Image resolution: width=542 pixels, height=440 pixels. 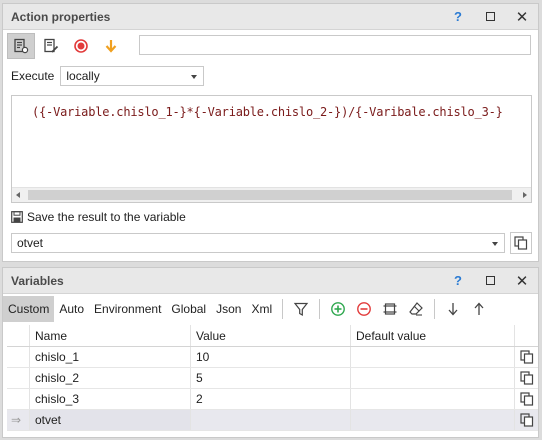 What do you see at coordinates (18, 335) in the screenshot?
I see `row-marker-header` at bounding box center [18, 335].